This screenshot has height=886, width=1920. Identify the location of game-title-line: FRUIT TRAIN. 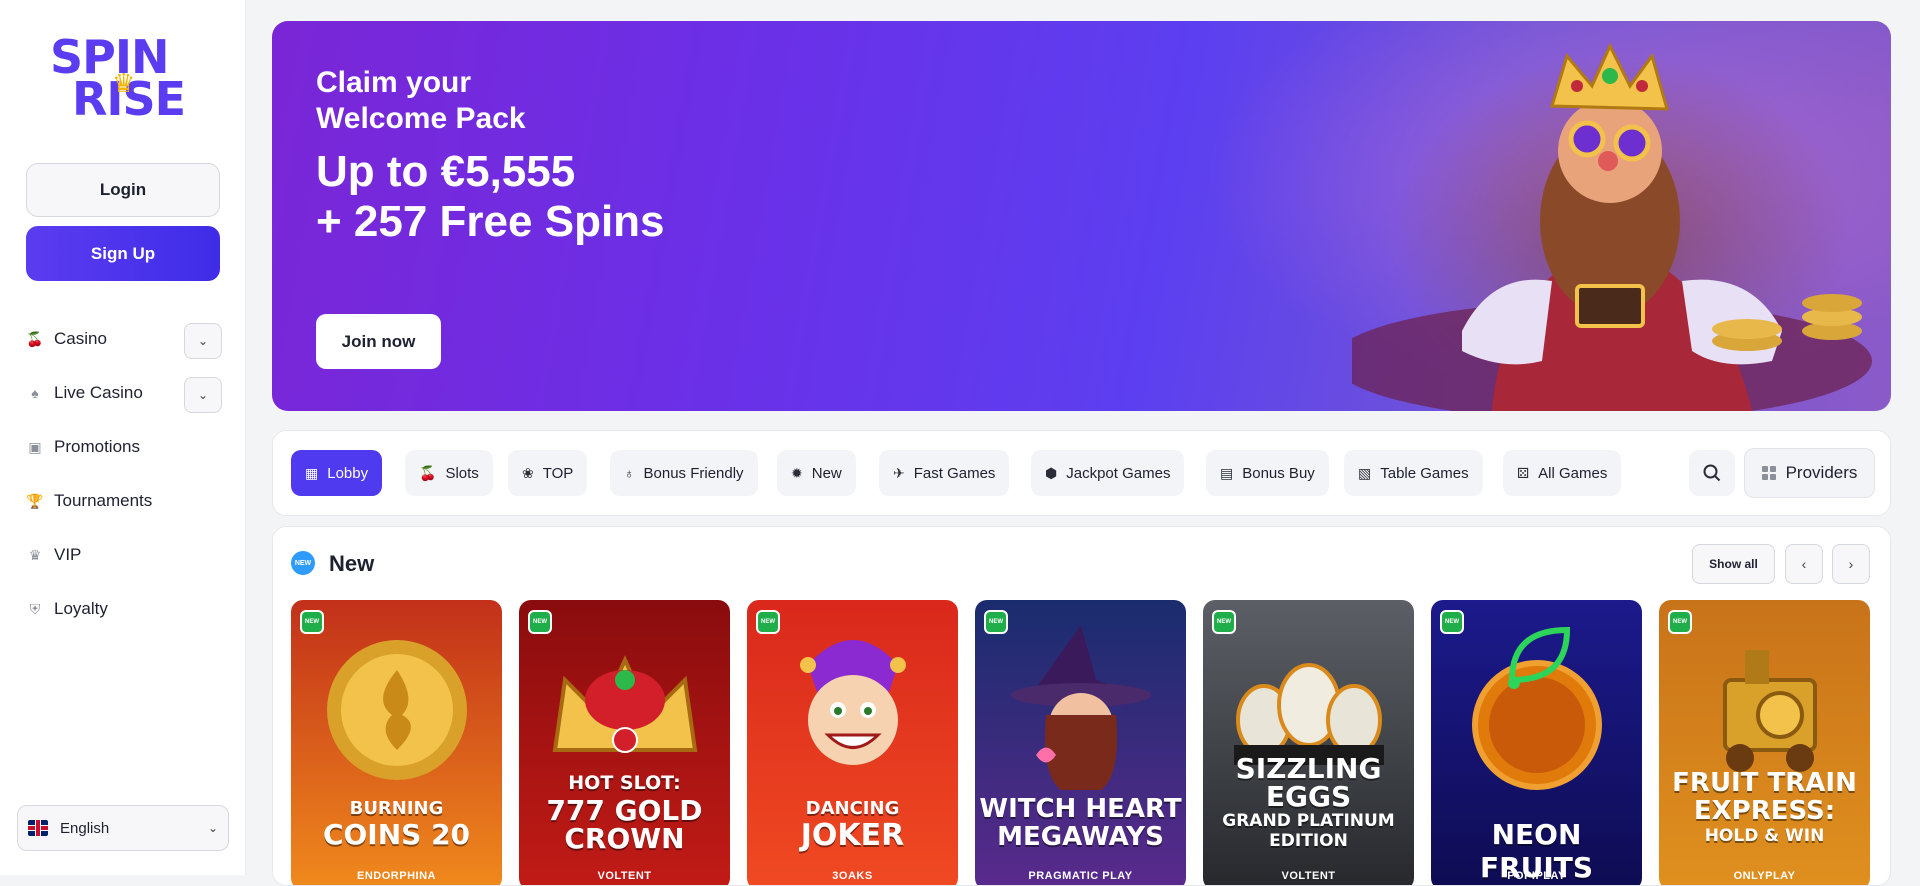
(1764, 783).